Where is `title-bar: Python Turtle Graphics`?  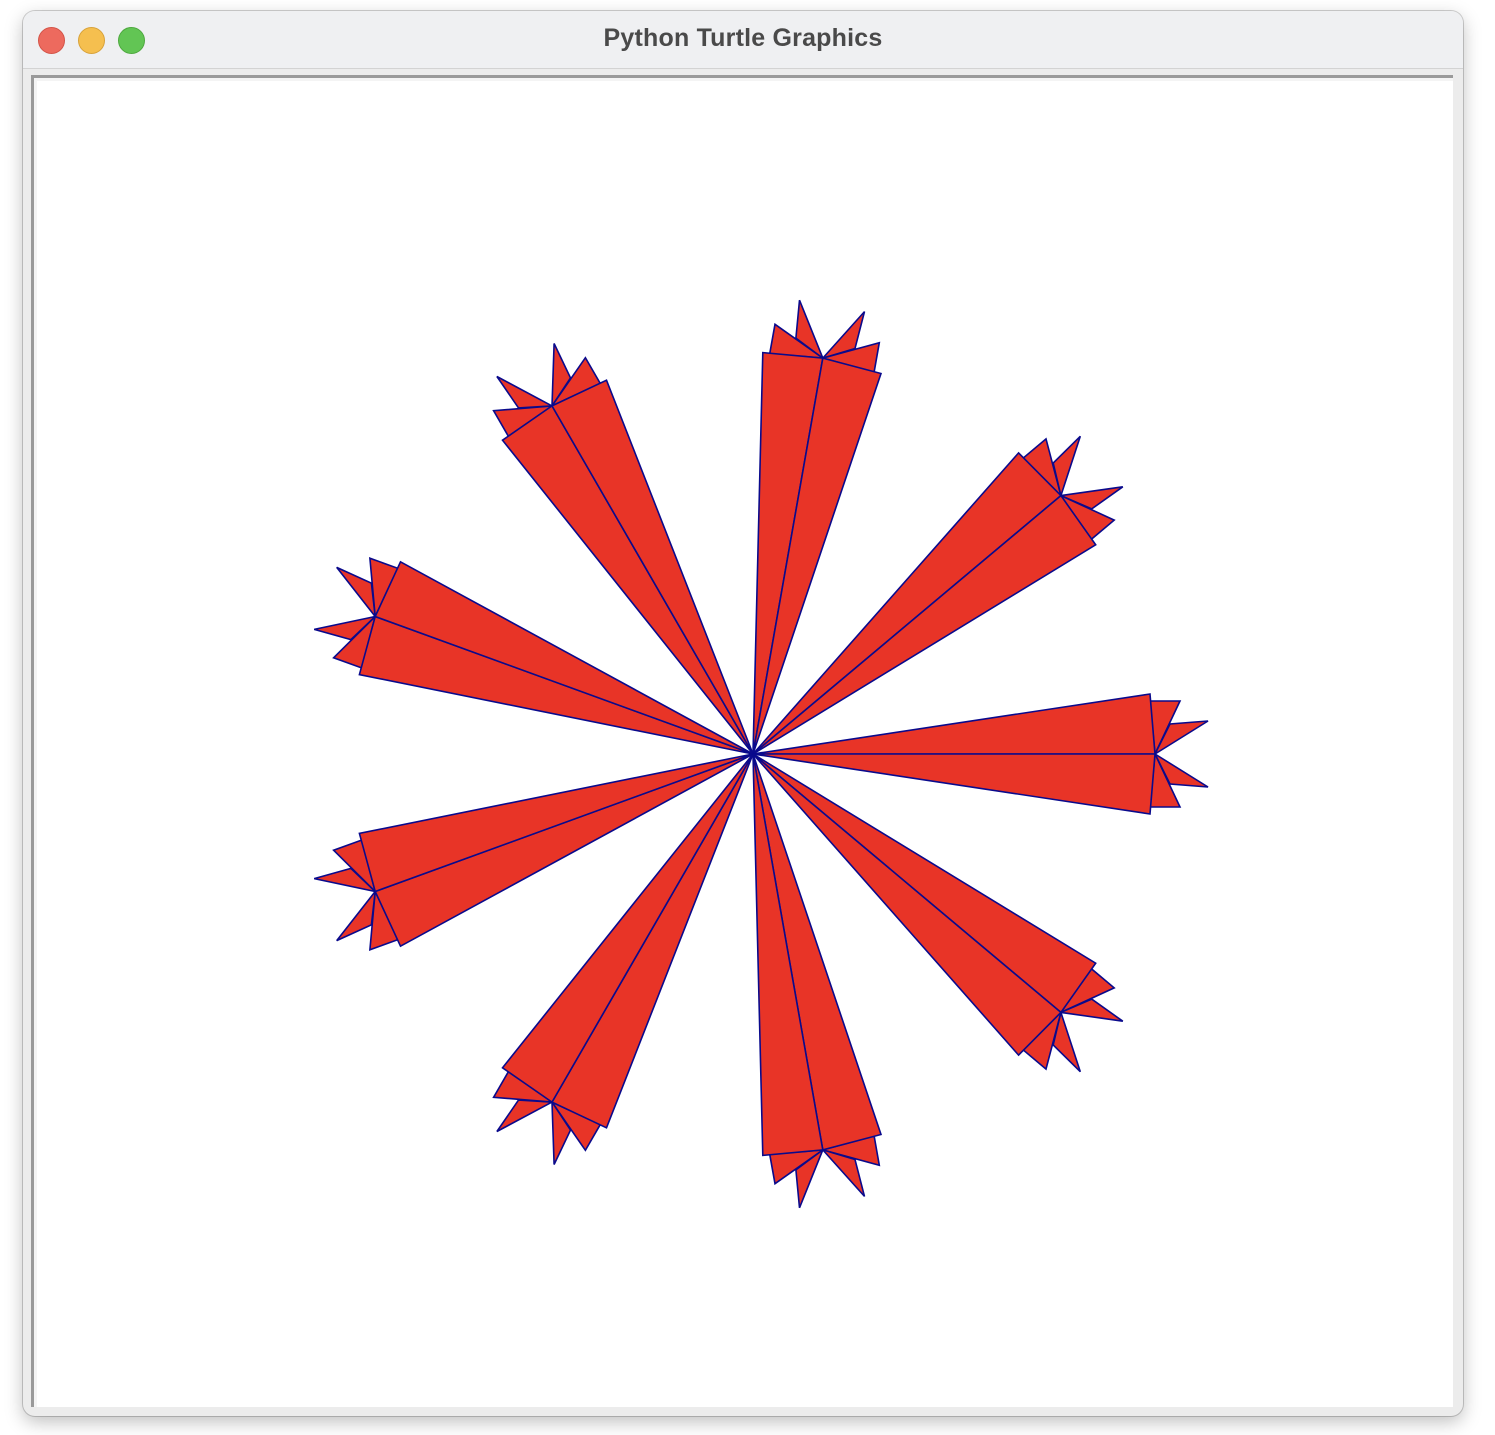 title-bar: Python Turtle Graphics is located at coordinates (743, 40).